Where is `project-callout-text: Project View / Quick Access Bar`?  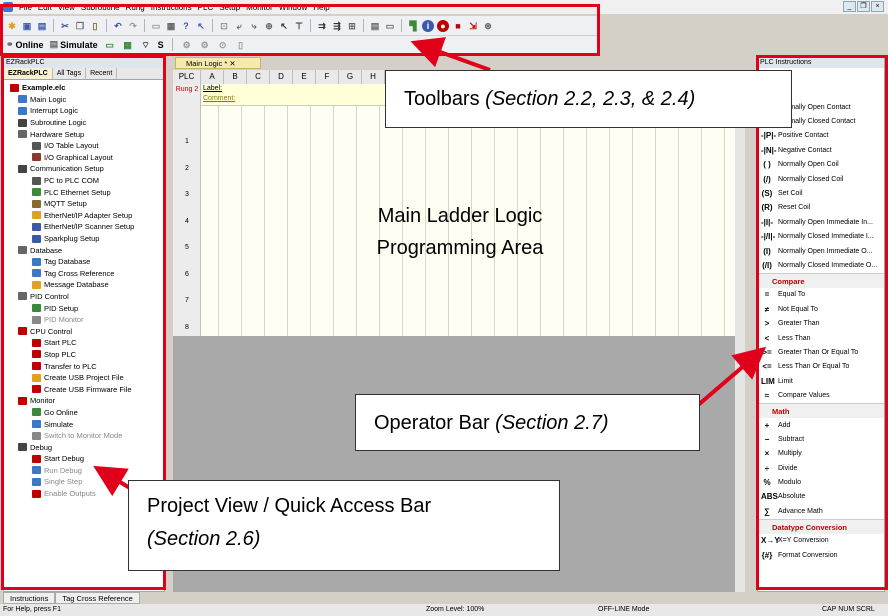
project-callout-text: Project View / Quick Access Bar is located at coordinates (289, 506).